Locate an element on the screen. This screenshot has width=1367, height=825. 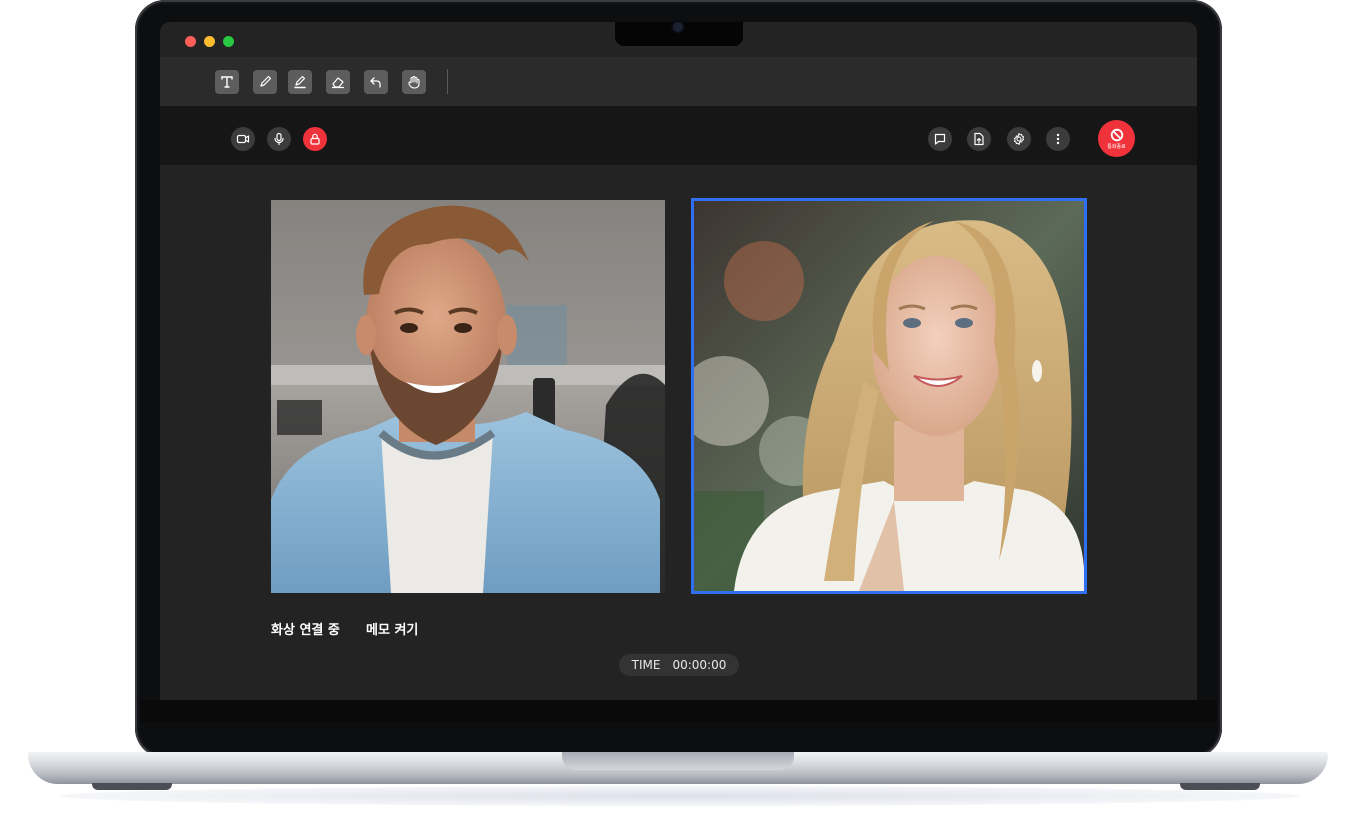
chat-button is located at coordinates (940, 139).